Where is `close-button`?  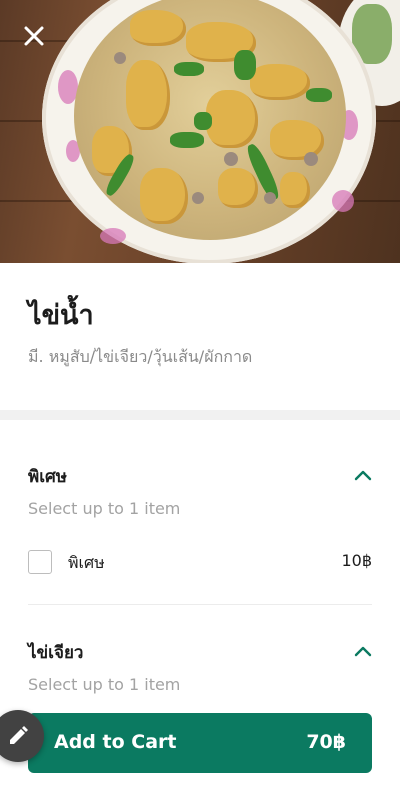 close-button is located at coordinates (34, 36).